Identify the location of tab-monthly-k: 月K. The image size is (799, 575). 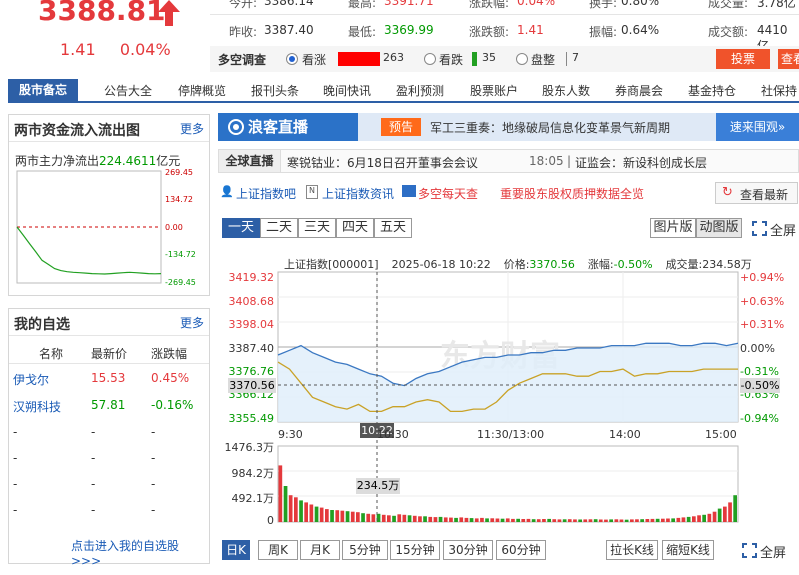
(320, 550).